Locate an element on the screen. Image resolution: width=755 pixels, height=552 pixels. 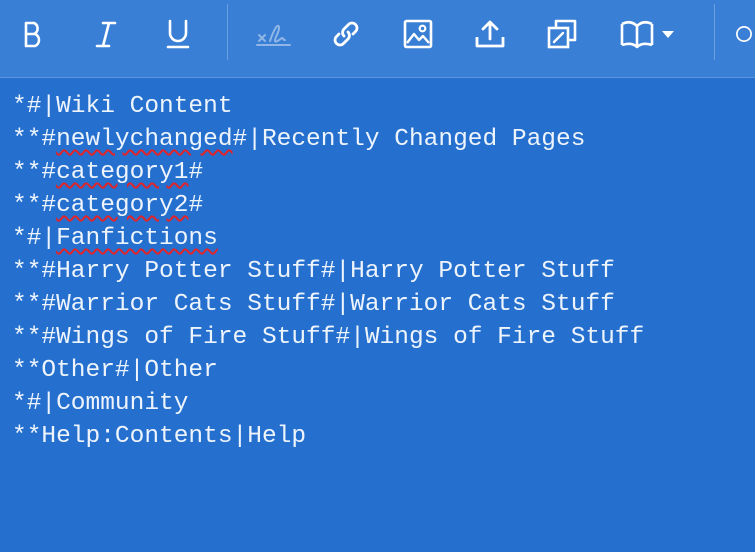
bold-button is located at coordinates (33, 34).